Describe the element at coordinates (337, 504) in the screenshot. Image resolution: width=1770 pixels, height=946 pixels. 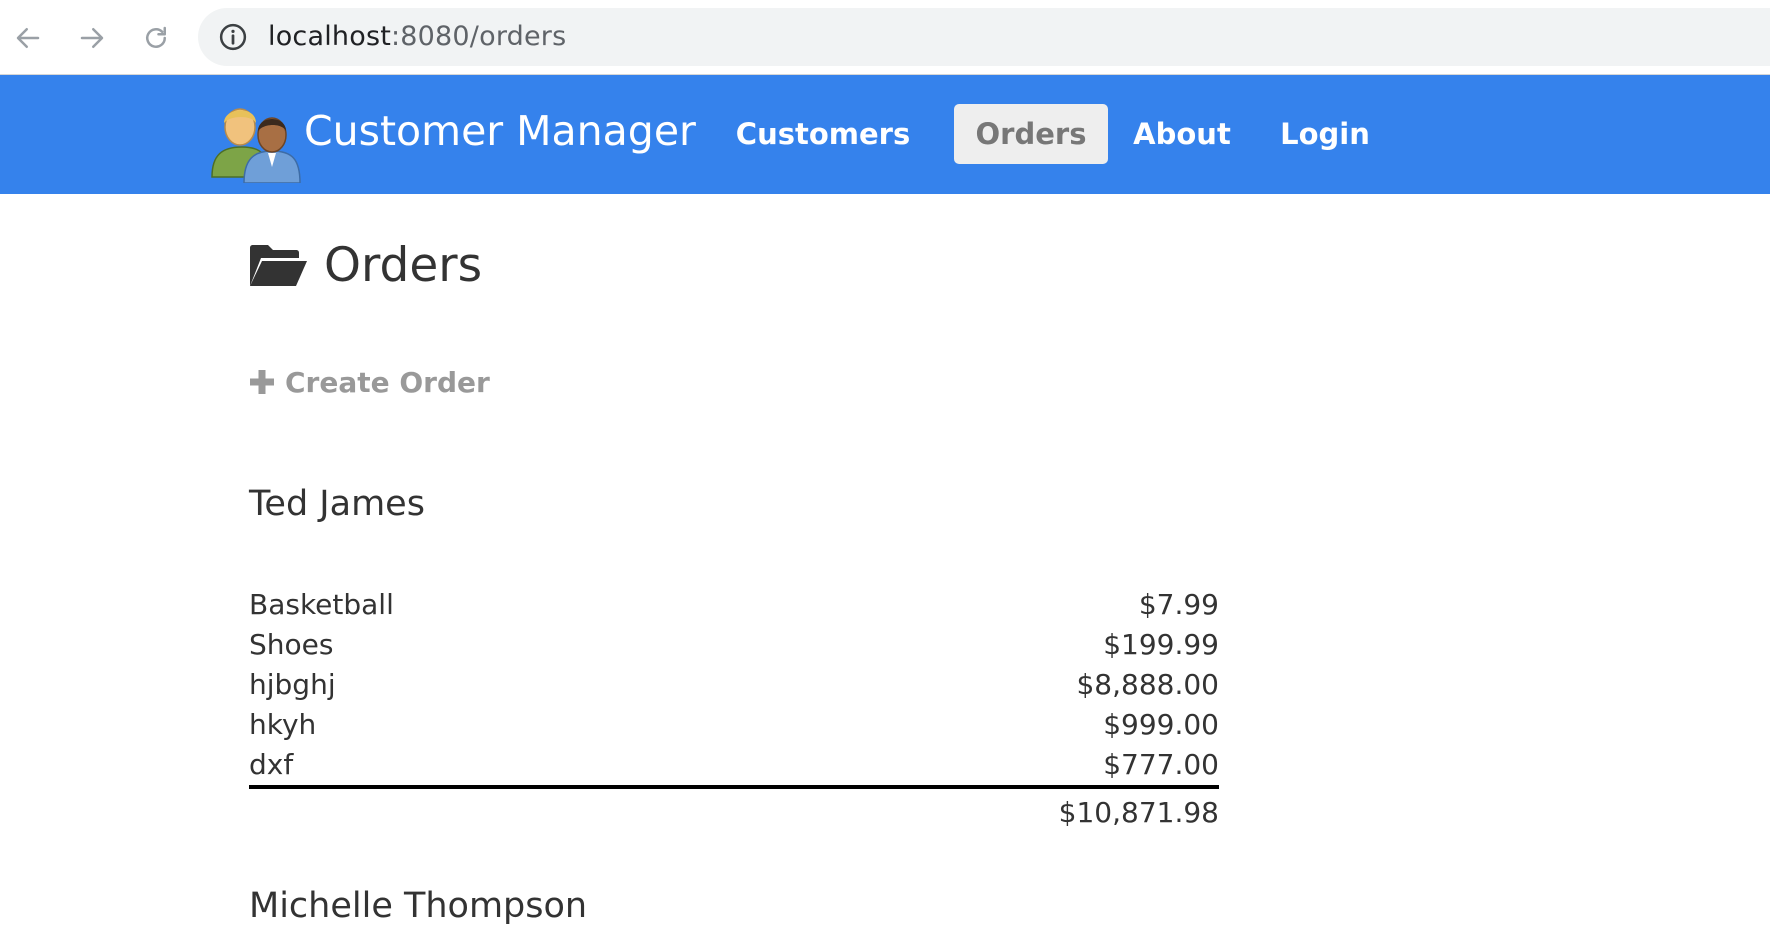
I see `customer-name: Ted James` at that location.